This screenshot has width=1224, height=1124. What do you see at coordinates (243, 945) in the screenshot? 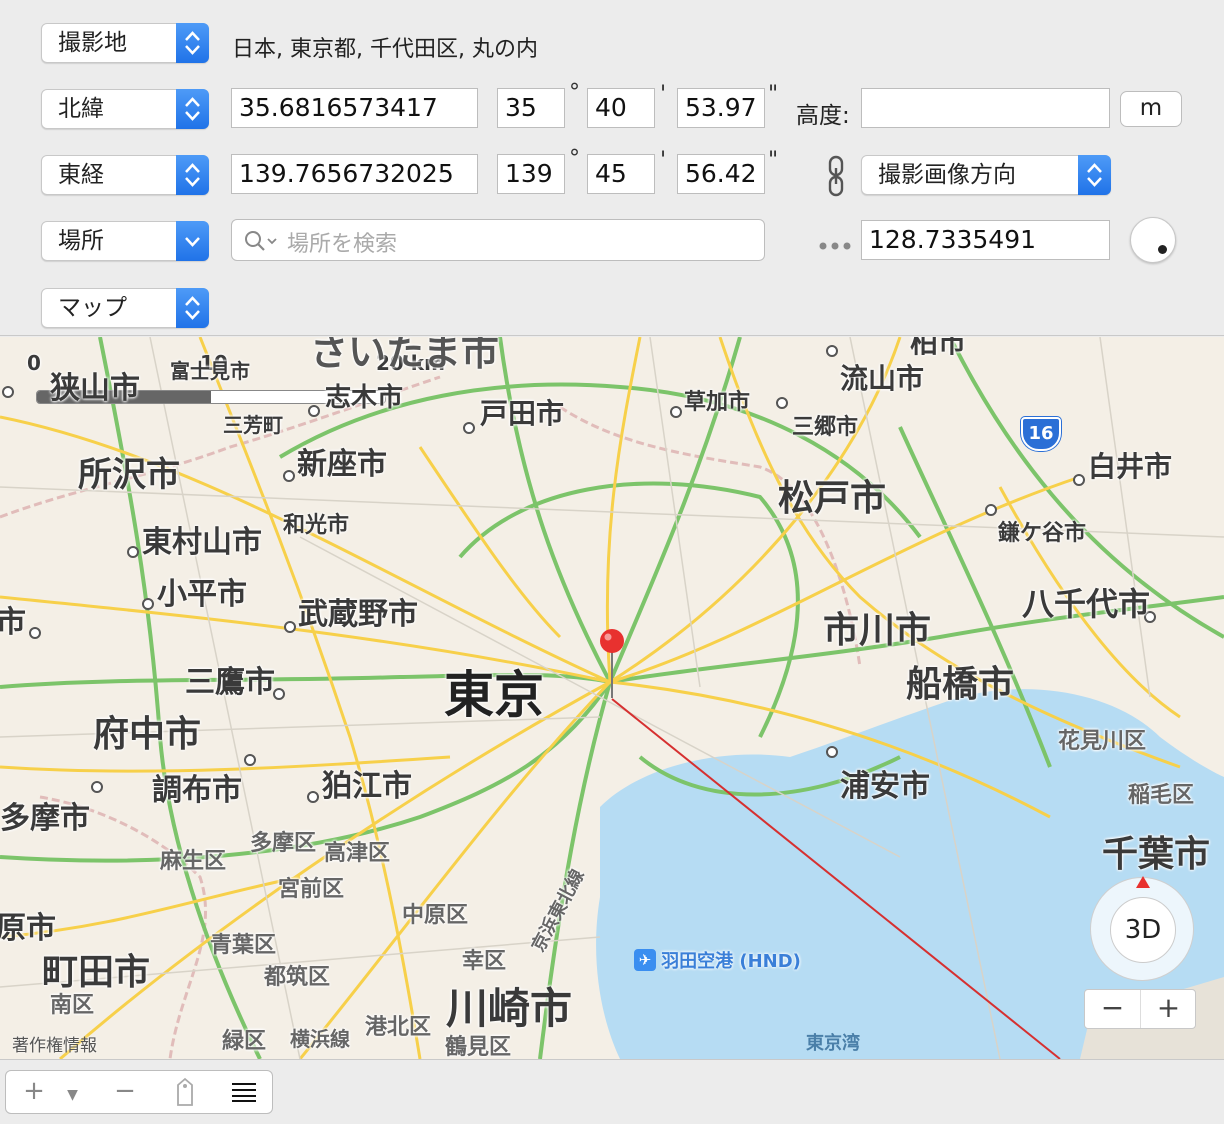
I see `map-label: 青葉区` at bounding box center [243, 945].